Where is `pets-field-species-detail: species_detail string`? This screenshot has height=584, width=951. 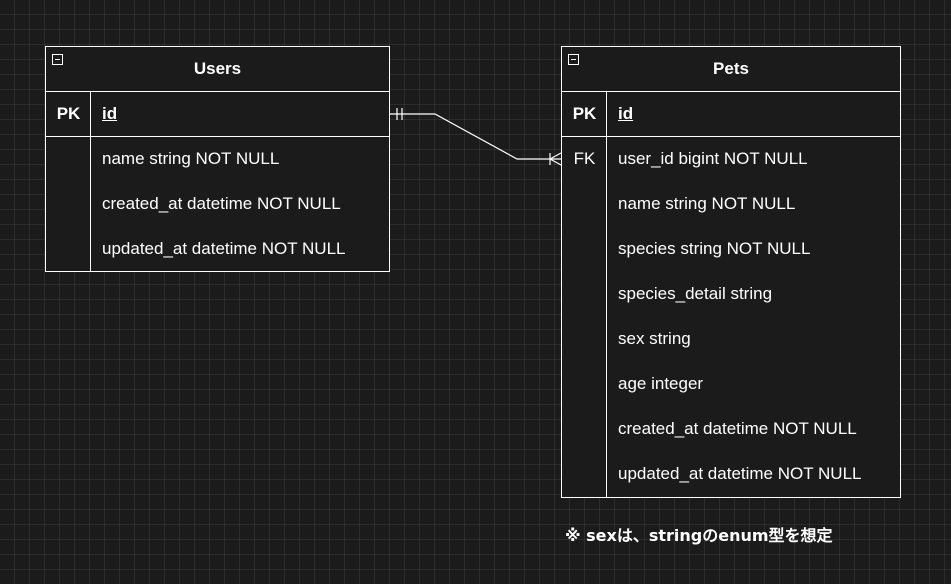
pets-field-species-detail: species_detail string is located at coordinates (695, 293).